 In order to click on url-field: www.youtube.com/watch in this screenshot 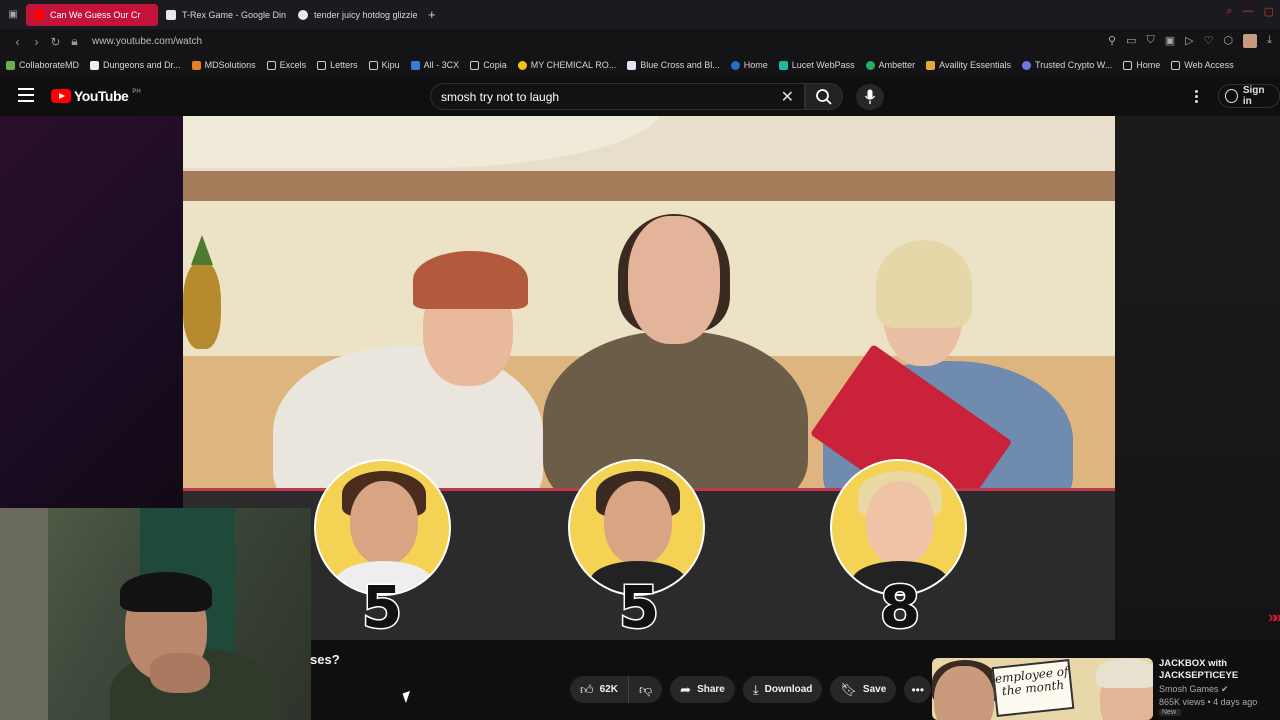, I will do `click(147, 41)`.